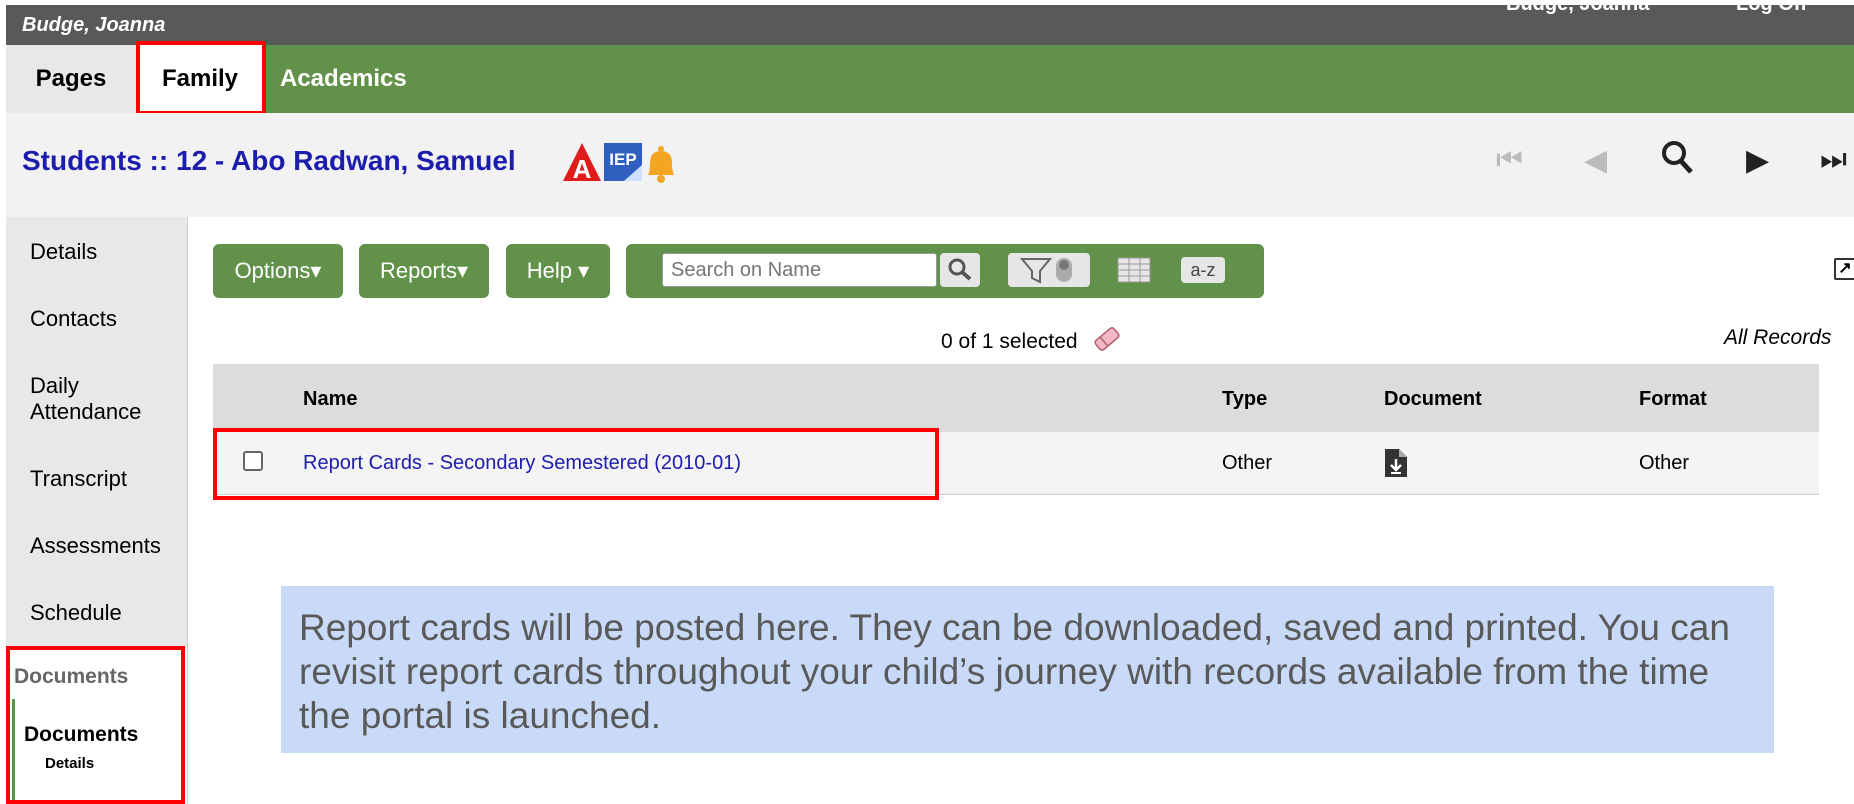  Describe the element at coordinates (1396, 466) in the screenshot. I see `document-download-icon` at that location.